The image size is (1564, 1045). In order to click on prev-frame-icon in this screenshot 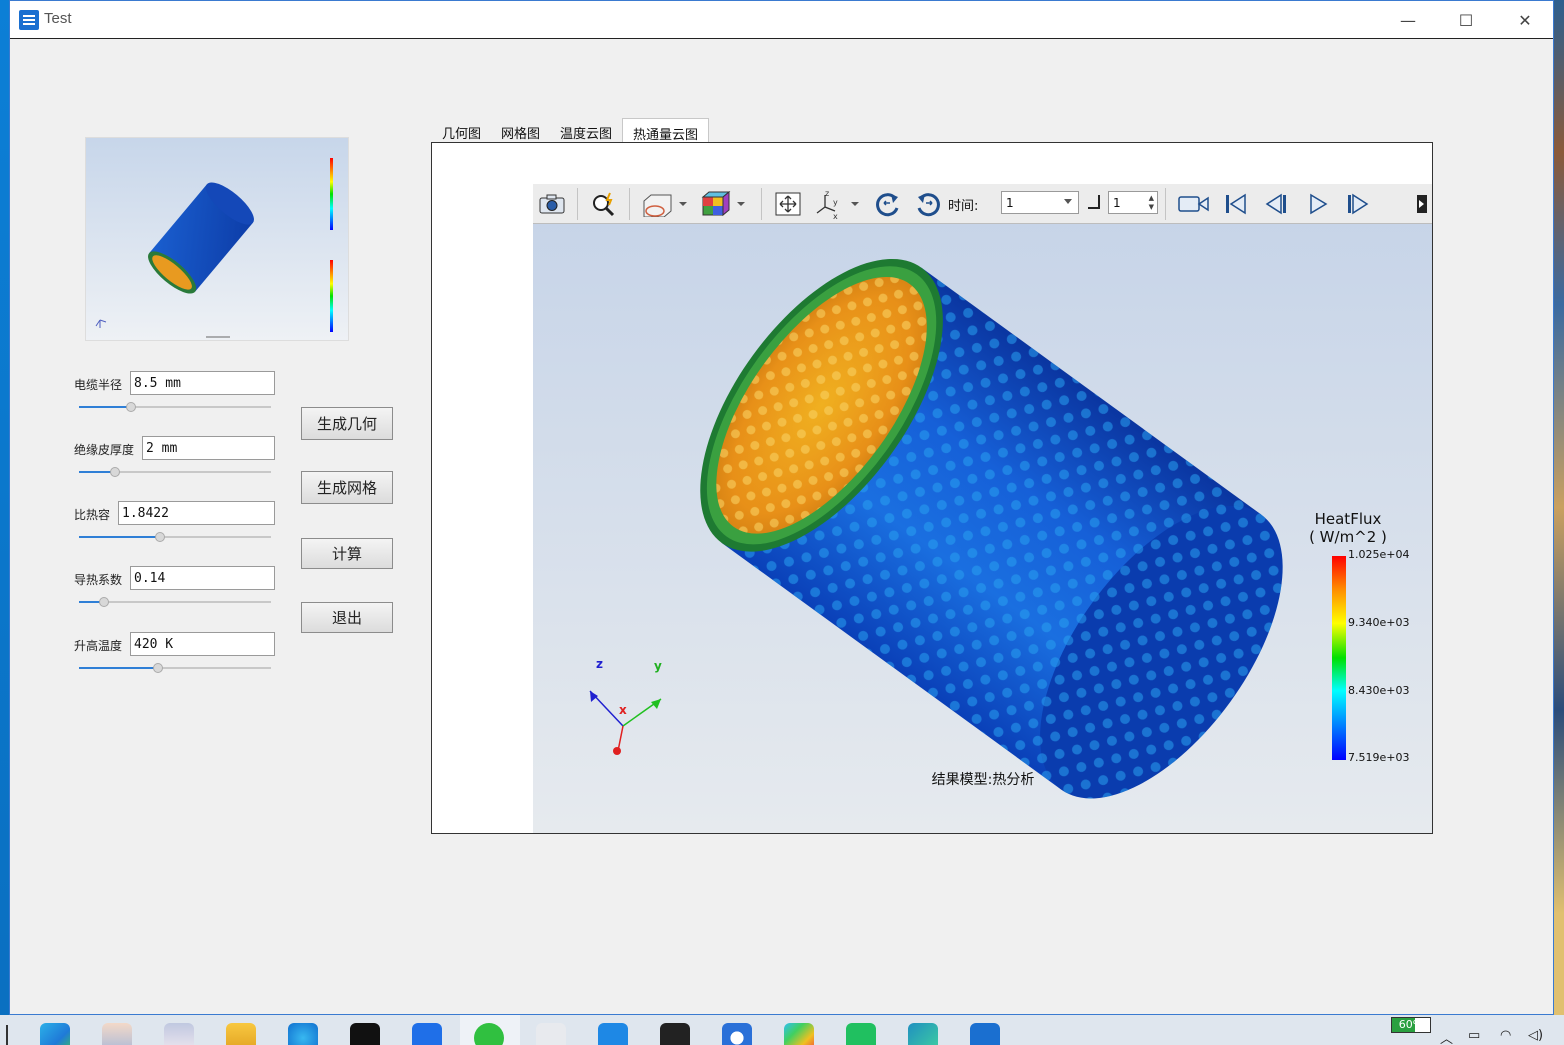, I will do `click(1276, 204)`.